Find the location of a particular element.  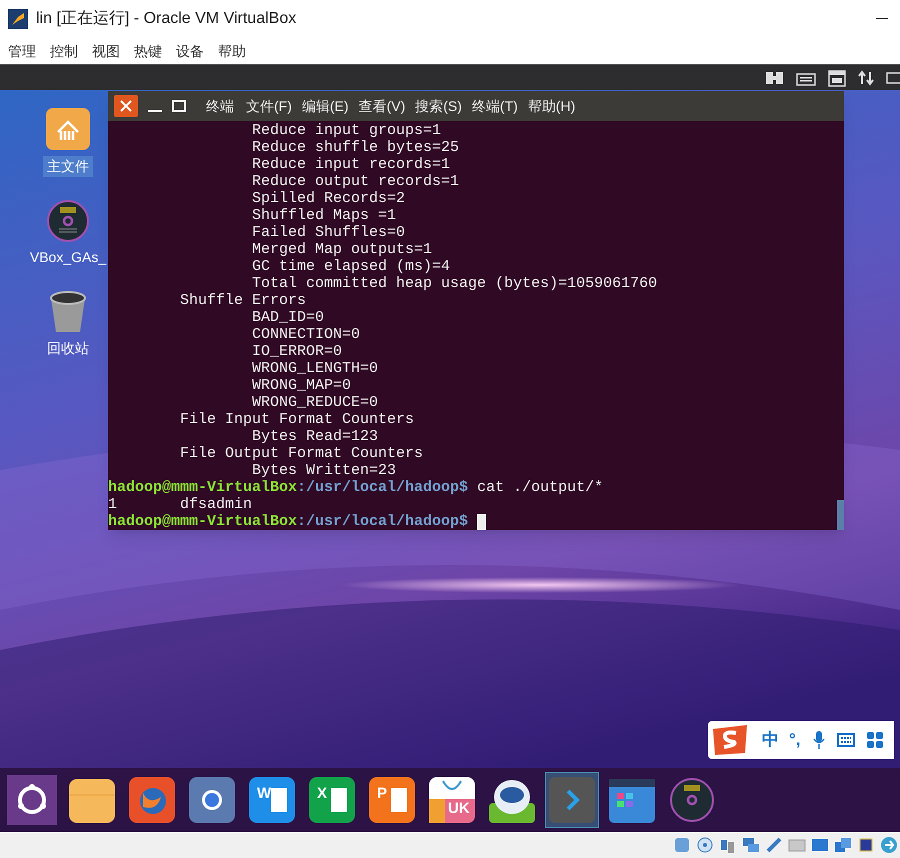

terminal-line: File Output Format Counters is located at coordinates (301, 453).